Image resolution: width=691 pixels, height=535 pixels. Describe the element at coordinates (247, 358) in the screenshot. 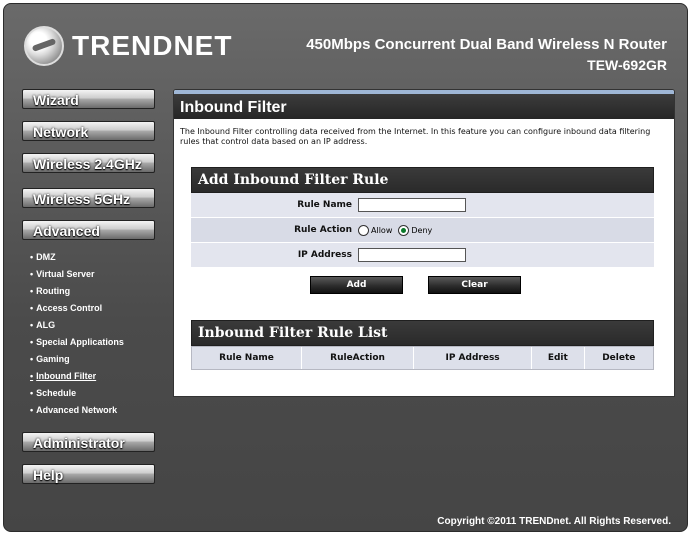

I see `column-rule-name: Rule Name` at that location.